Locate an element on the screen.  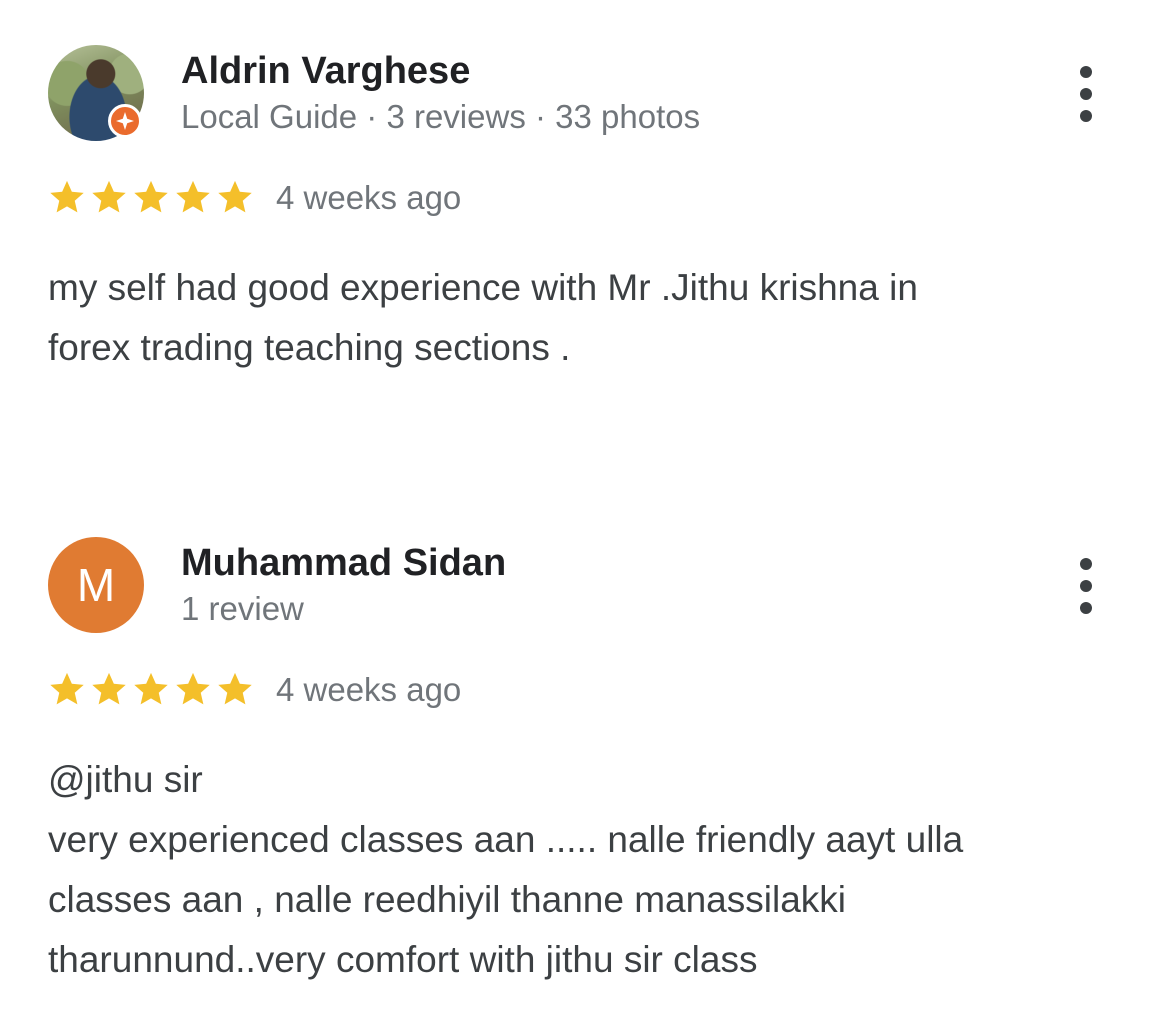
review-text-line: @jithu sir is located at coordinates (125, 779).